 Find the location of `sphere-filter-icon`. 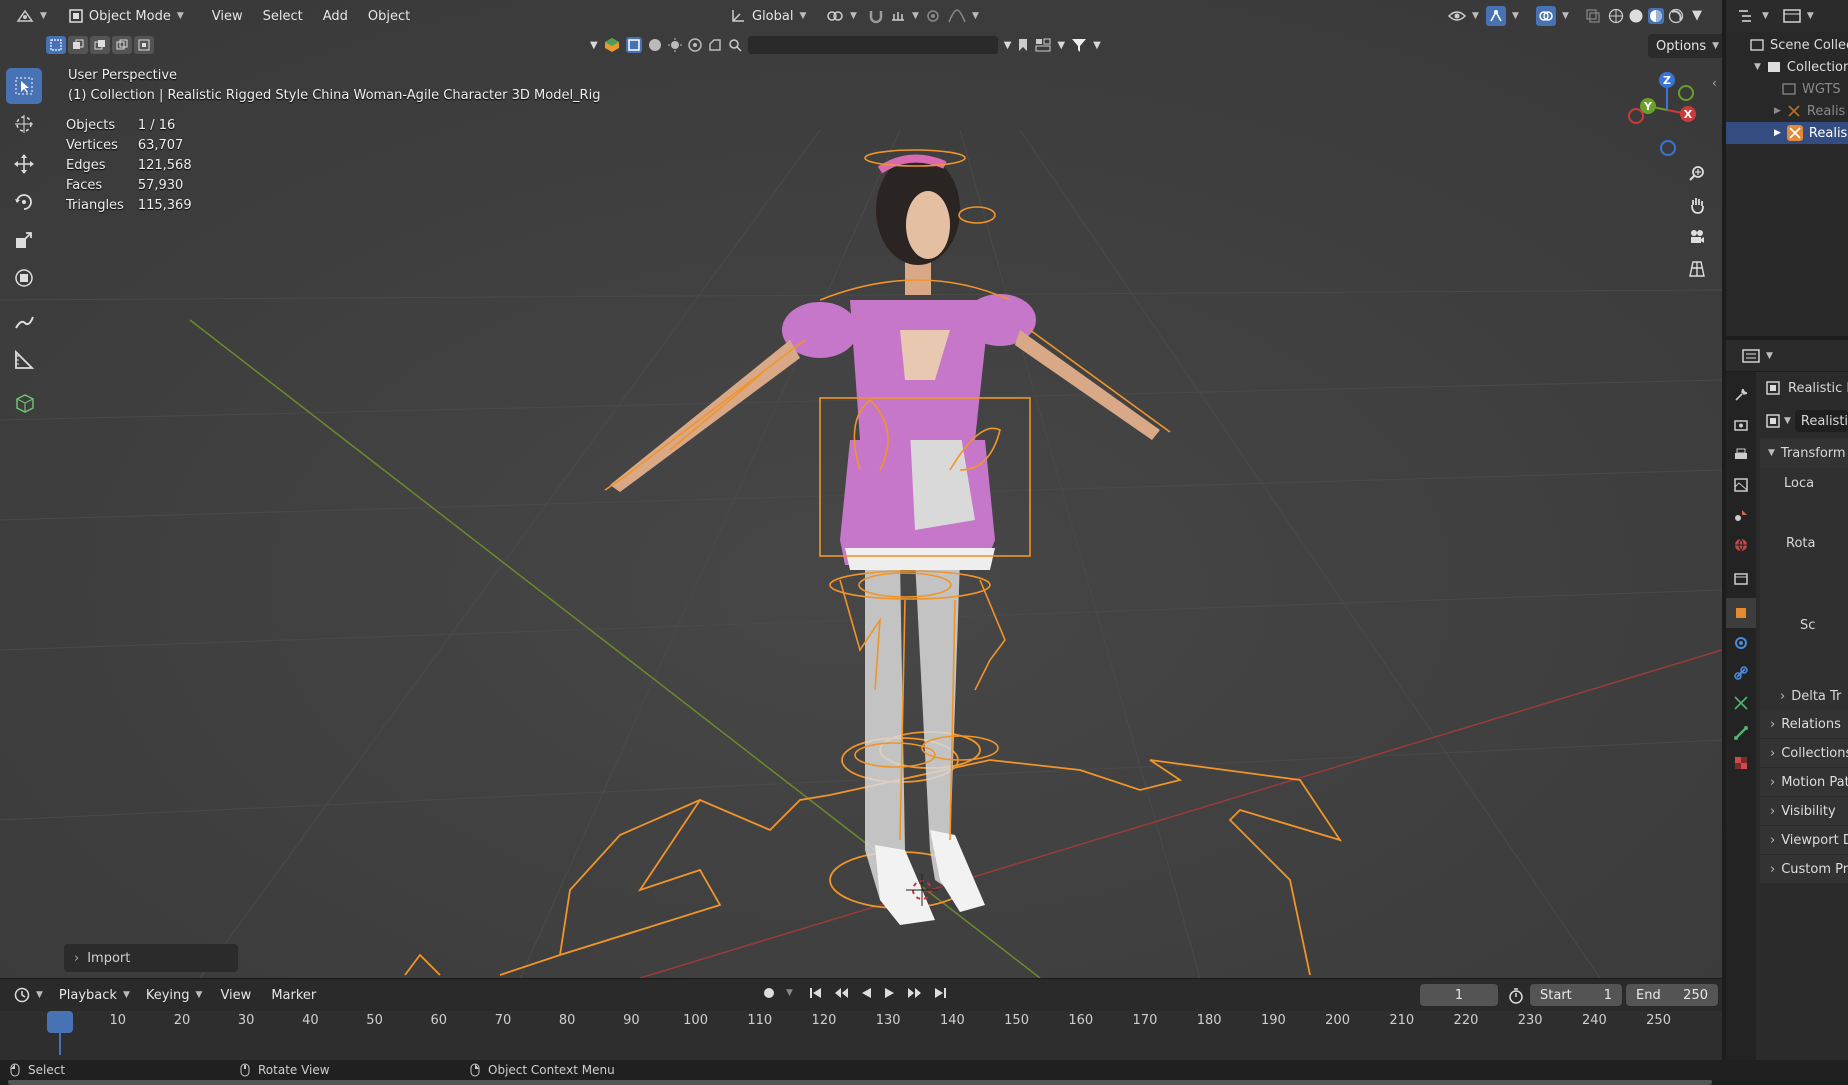

sphere-filter-icon is located at coordinates (655, 45).